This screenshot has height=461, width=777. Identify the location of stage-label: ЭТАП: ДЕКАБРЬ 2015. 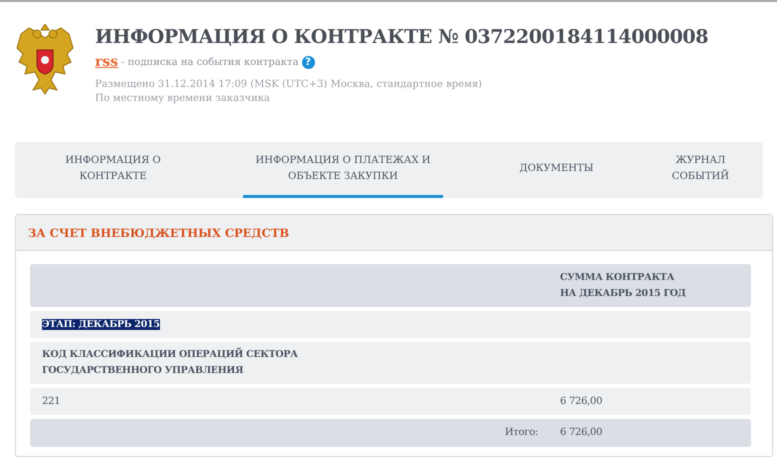
(101, 324).